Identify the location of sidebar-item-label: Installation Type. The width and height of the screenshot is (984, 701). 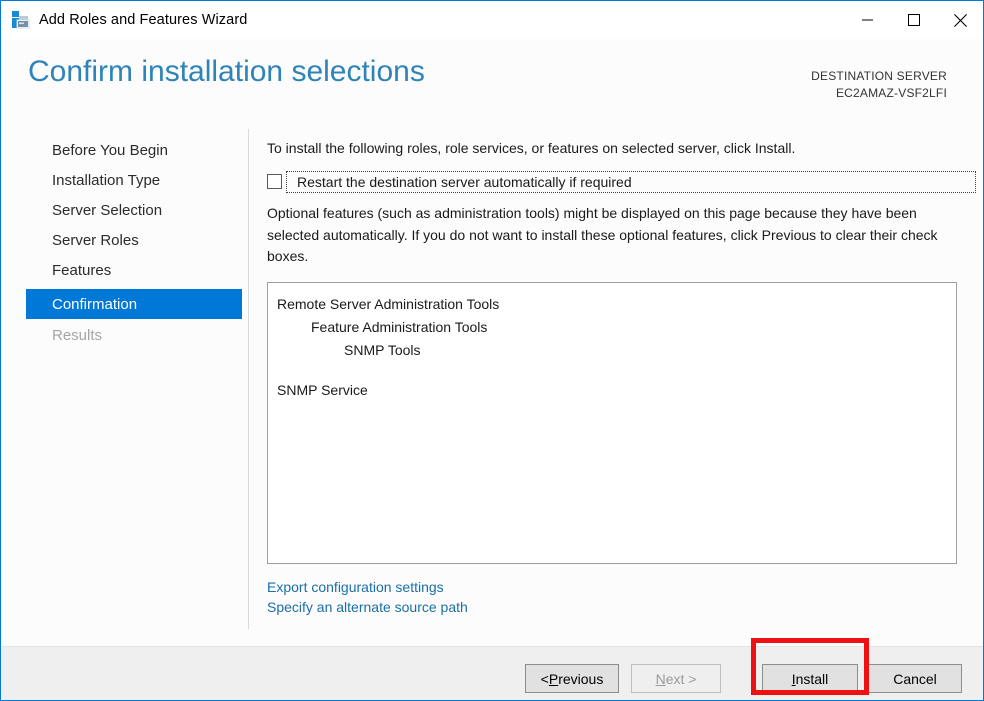
(106, 180).